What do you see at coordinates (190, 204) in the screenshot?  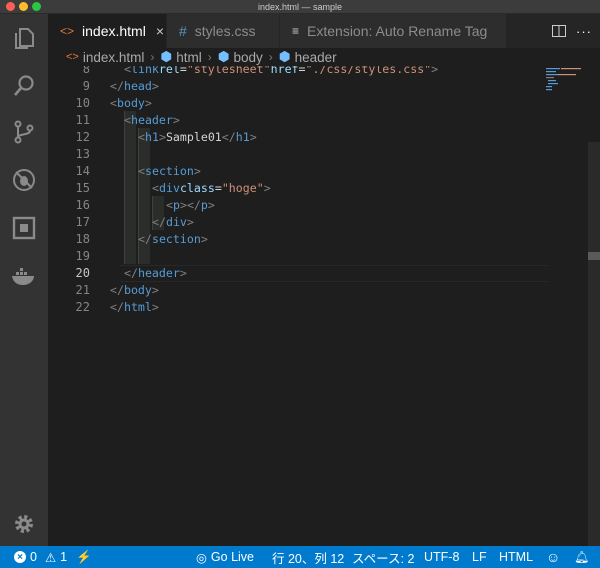 I see `line-code: < p > </p >` at bounding box center [190, 204].